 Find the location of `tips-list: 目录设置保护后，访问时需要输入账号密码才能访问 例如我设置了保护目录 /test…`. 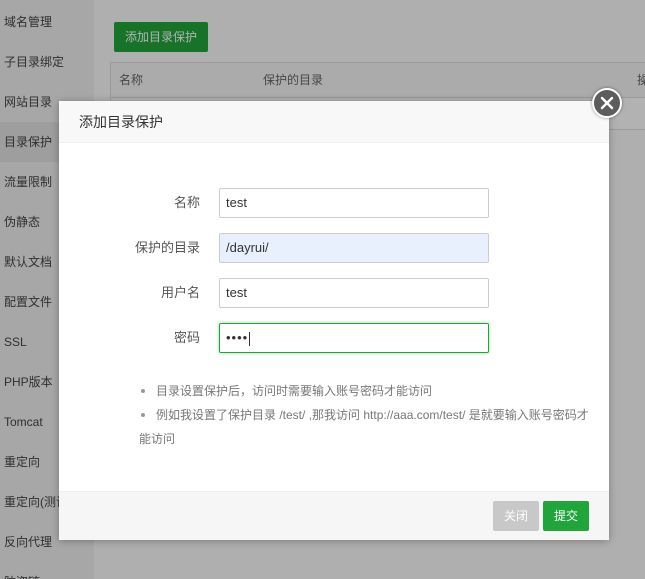

tips-list: 目录设置保护后，访问时需要输入账号密码才能访问 例如我设置了保护目录 /test… is located at coordinates (366, 415).